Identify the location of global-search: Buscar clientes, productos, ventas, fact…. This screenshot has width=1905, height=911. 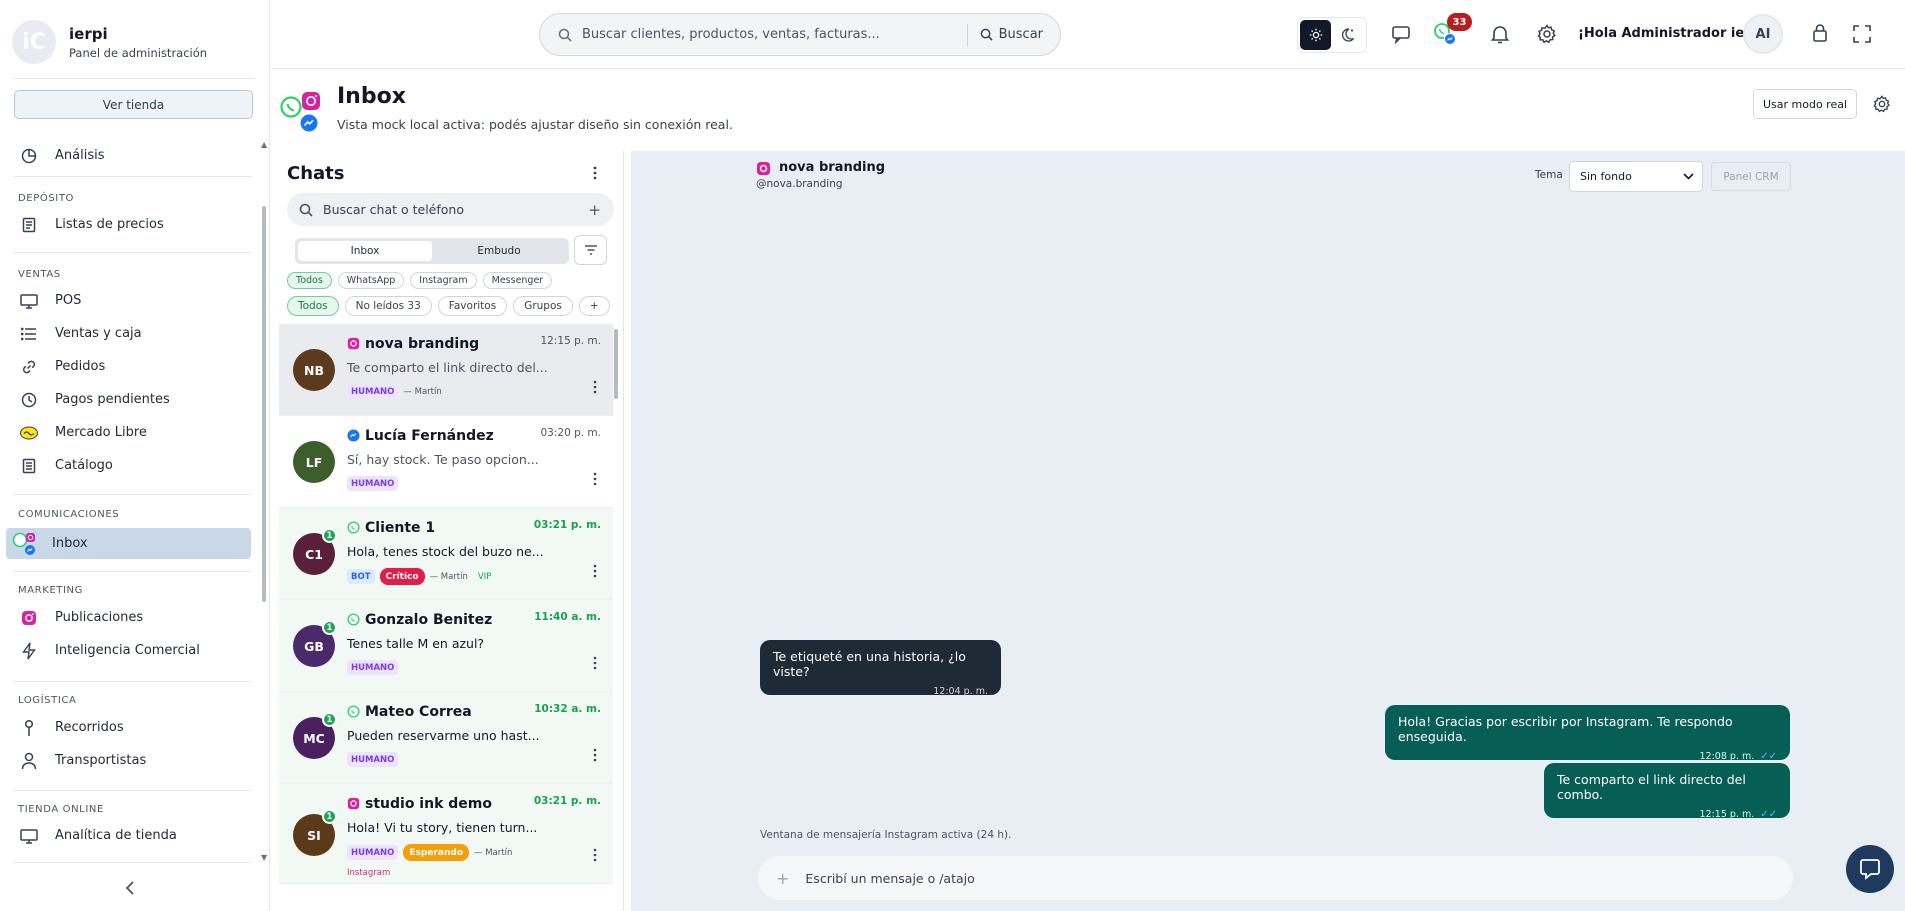
(800, 34).